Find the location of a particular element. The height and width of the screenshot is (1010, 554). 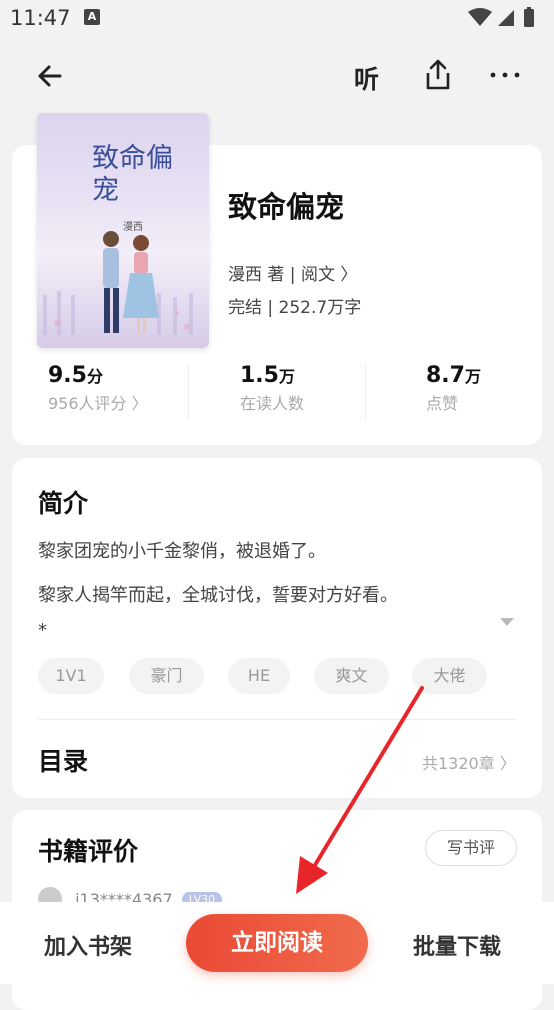

stat-readers-unit: 万 is located at coordinates (286, 376).